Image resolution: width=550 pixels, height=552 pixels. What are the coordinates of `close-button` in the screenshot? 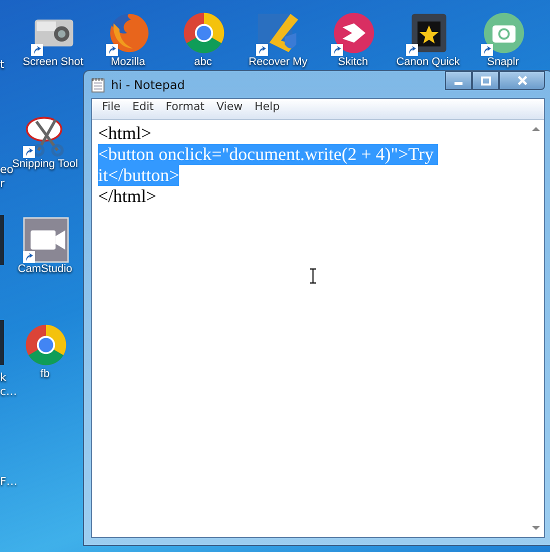 It's located at (522, 80).